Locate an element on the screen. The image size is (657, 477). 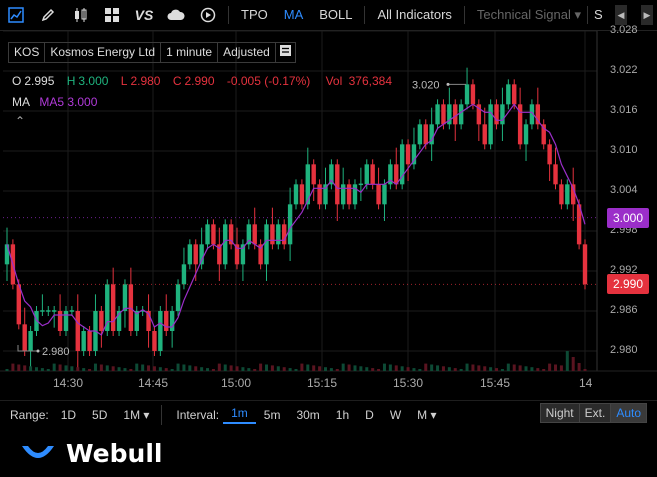
close-label: C is located at coordinates (177, 81).